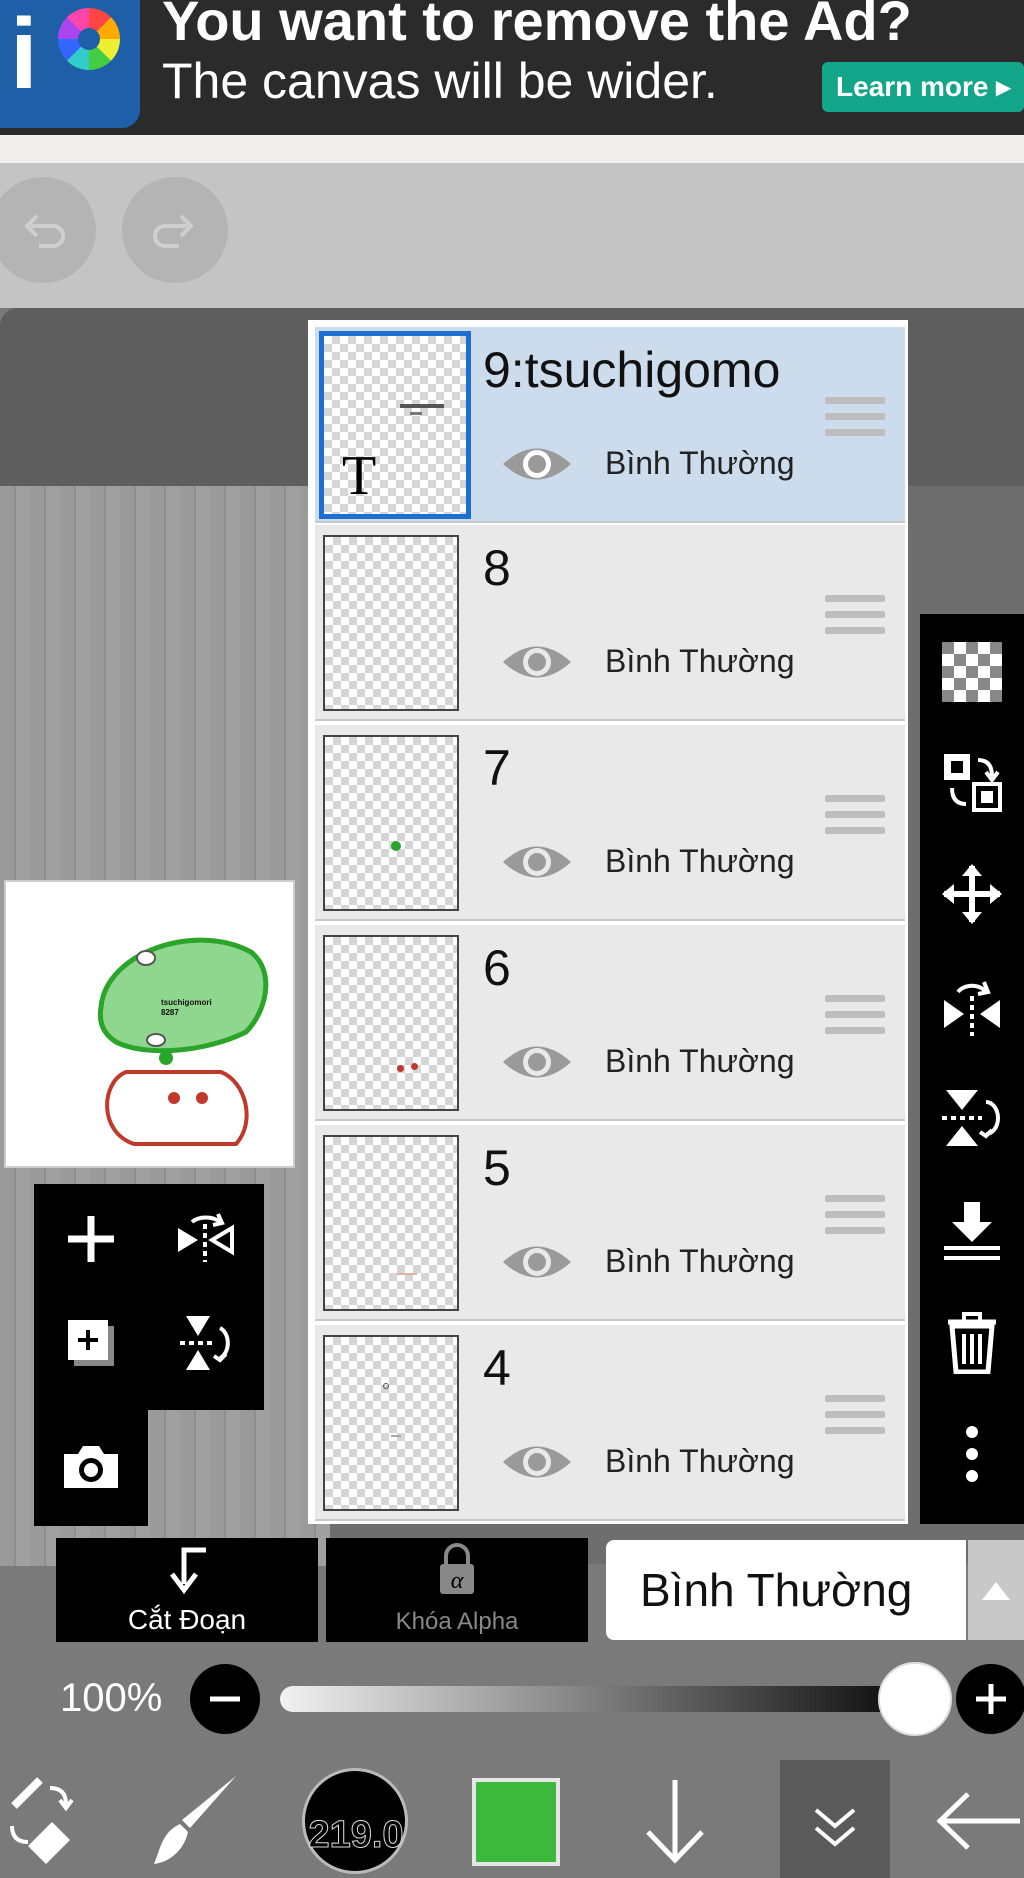  I want to click on duplicate-layer-icon, so click(91, 1343).